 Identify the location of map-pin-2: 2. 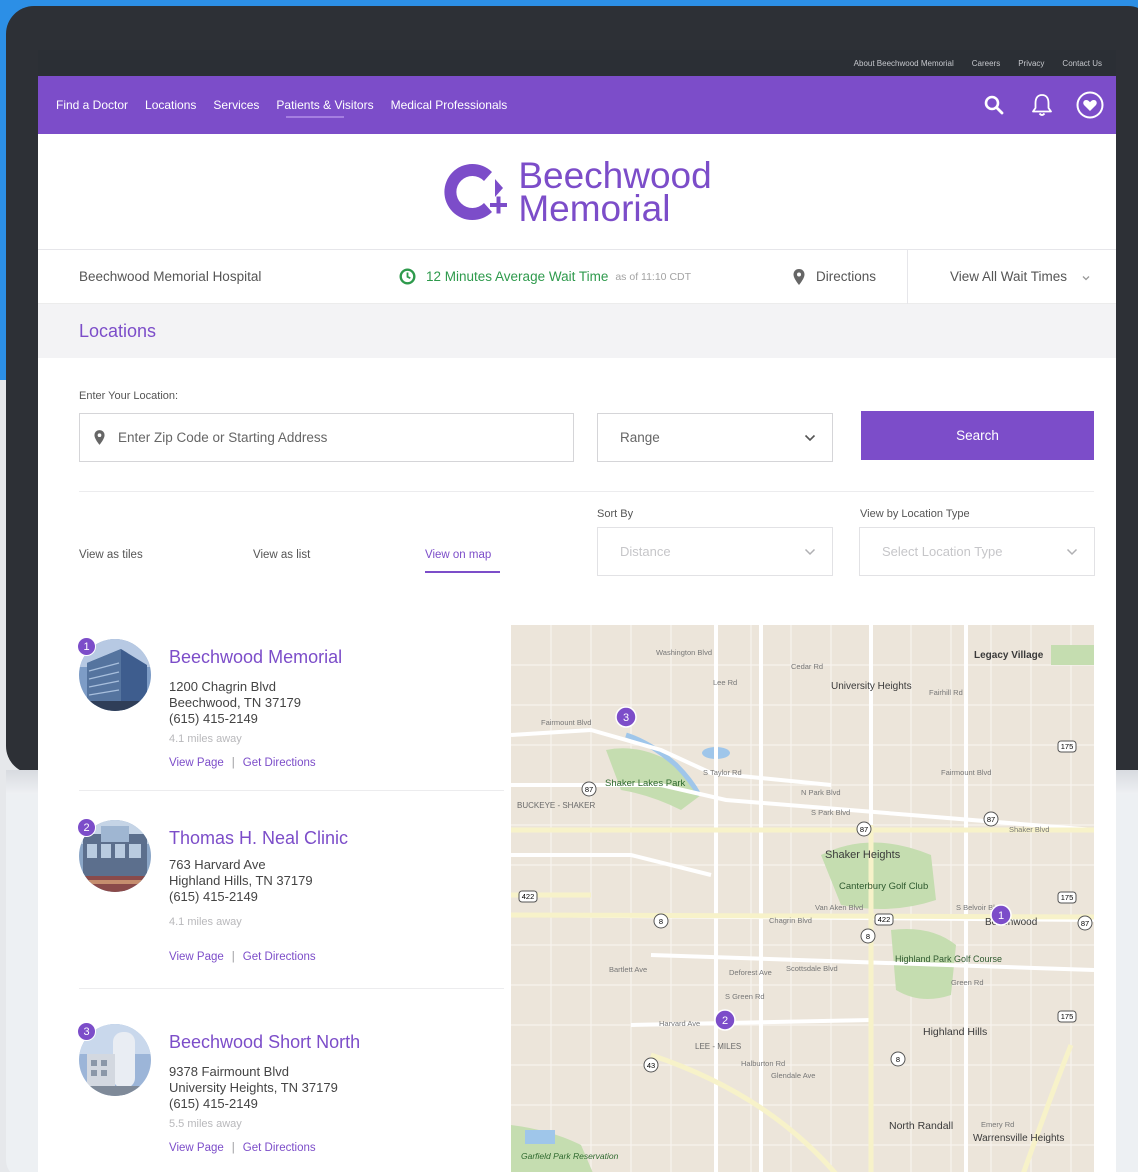
(725, 1020).